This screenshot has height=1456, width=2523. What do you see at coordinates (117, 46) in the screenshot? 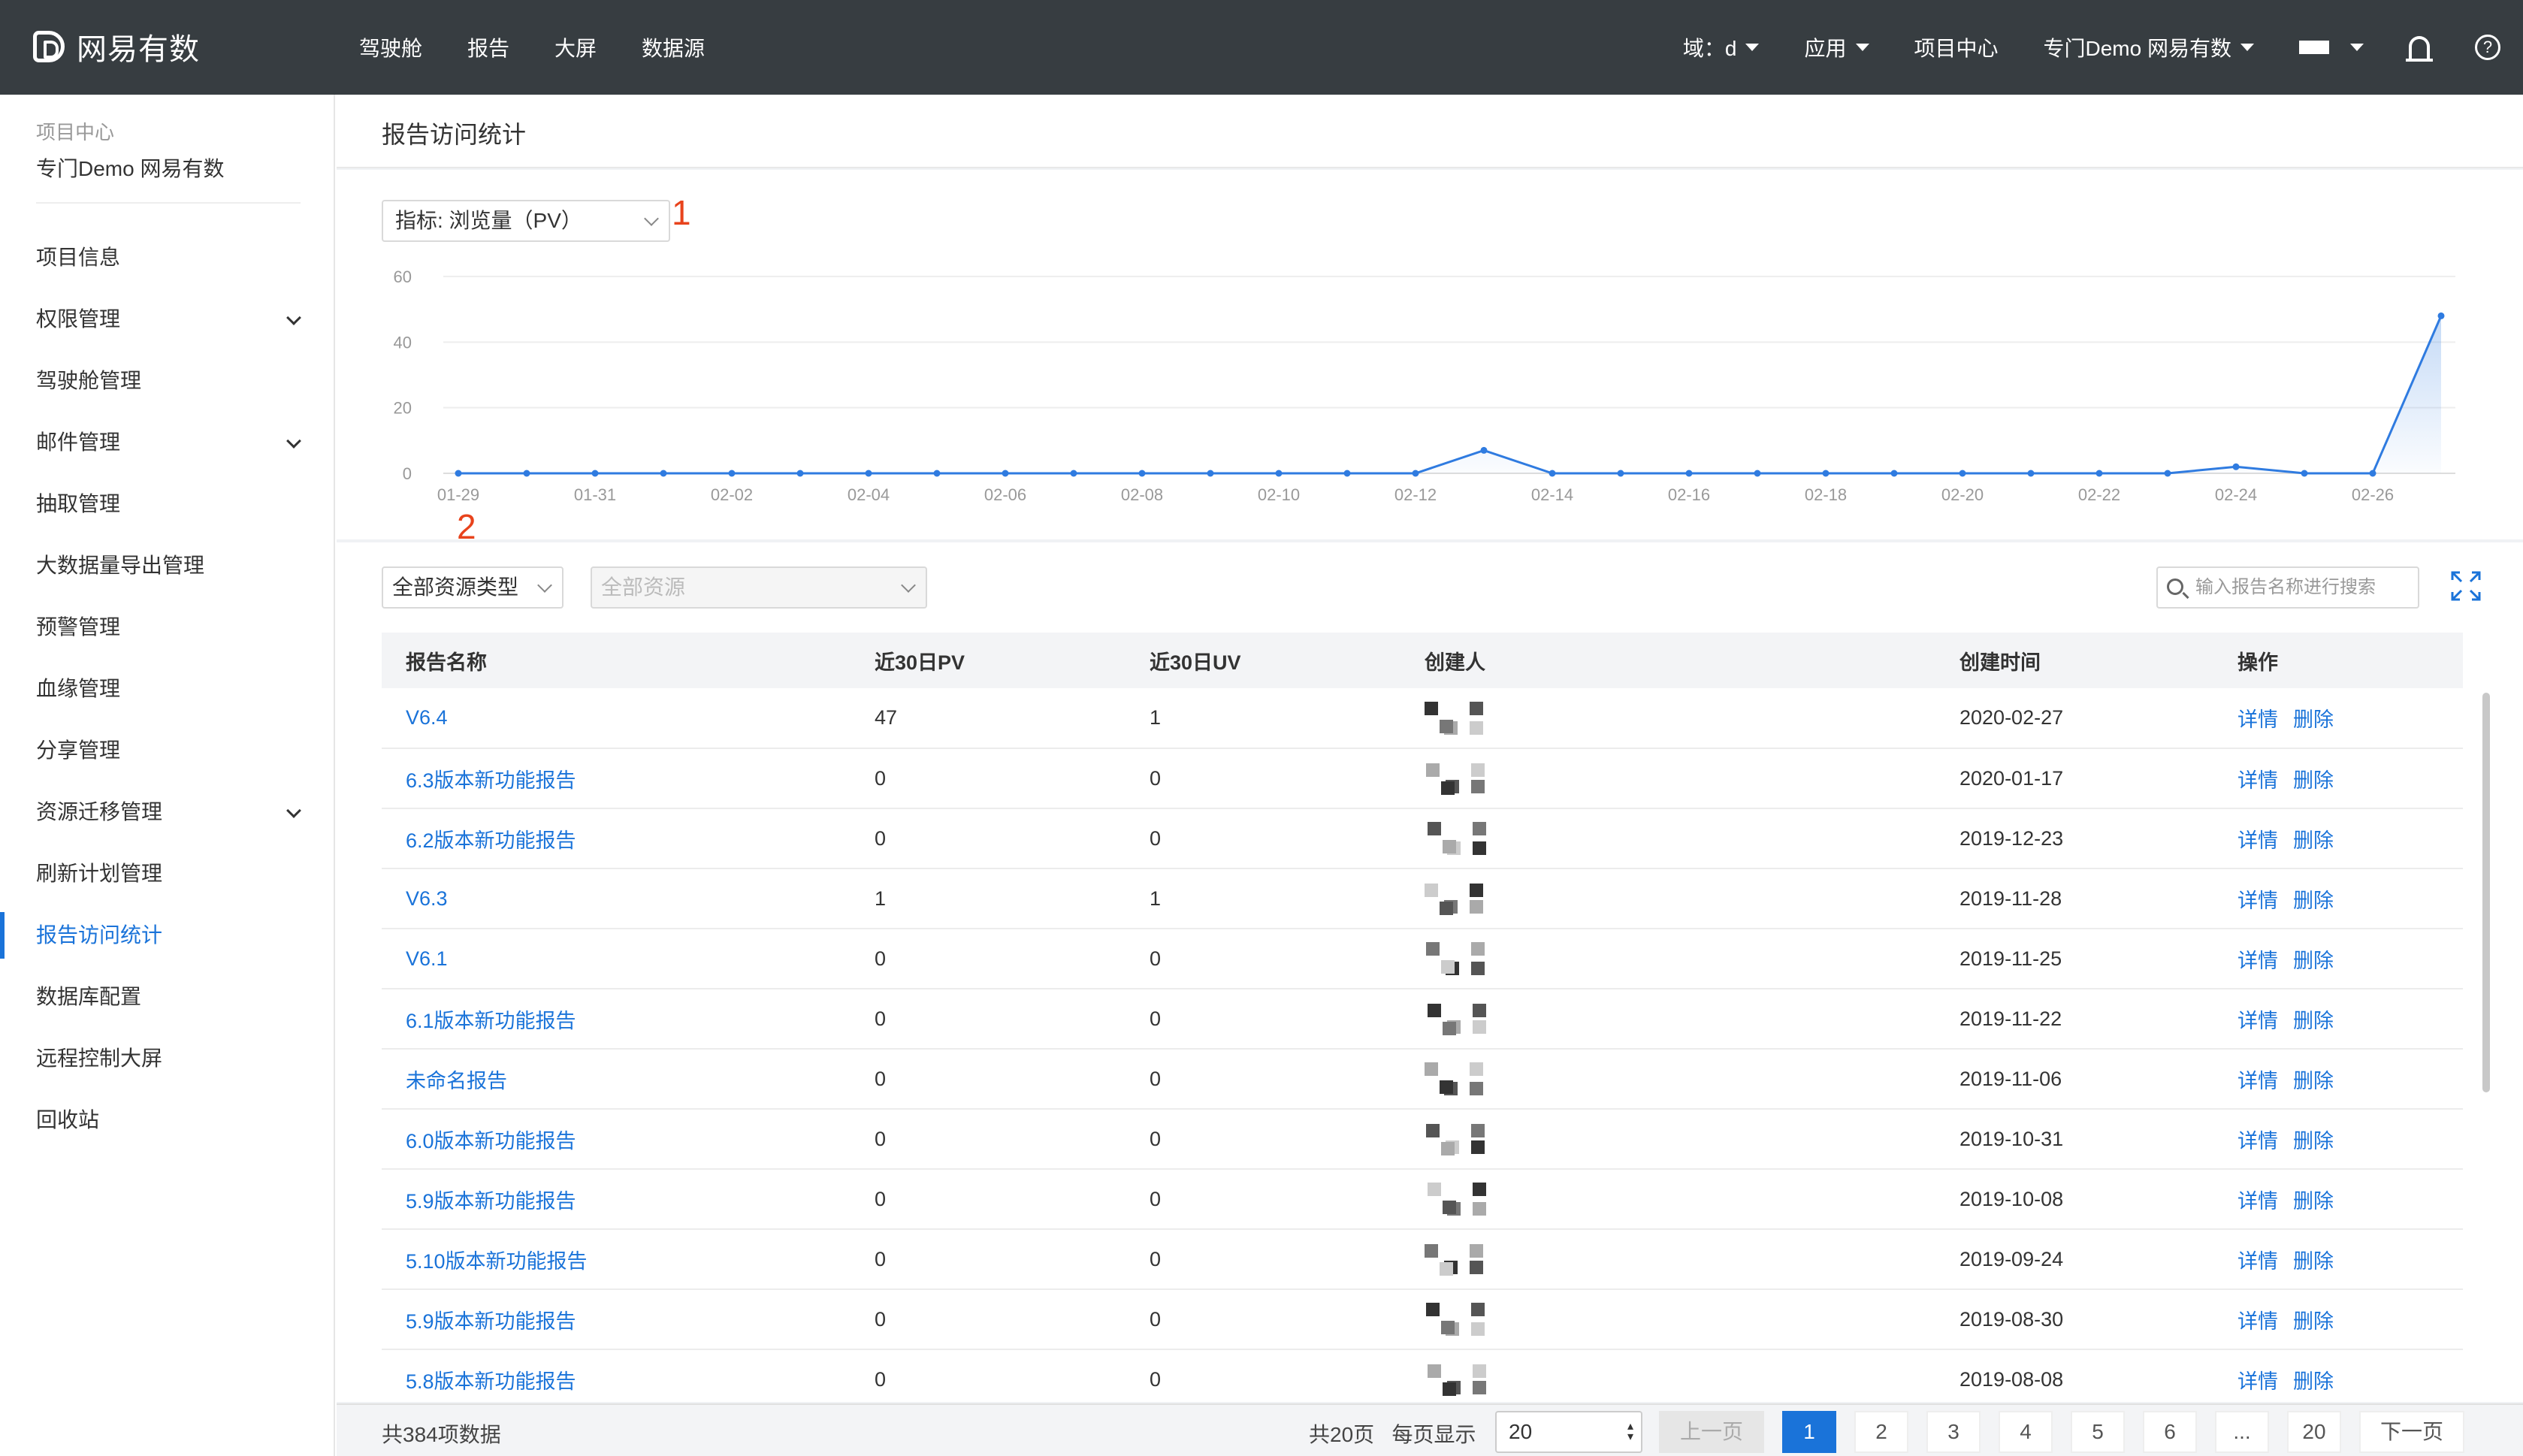
I see `logo: 网易有数` at bounding box center [117, 46].